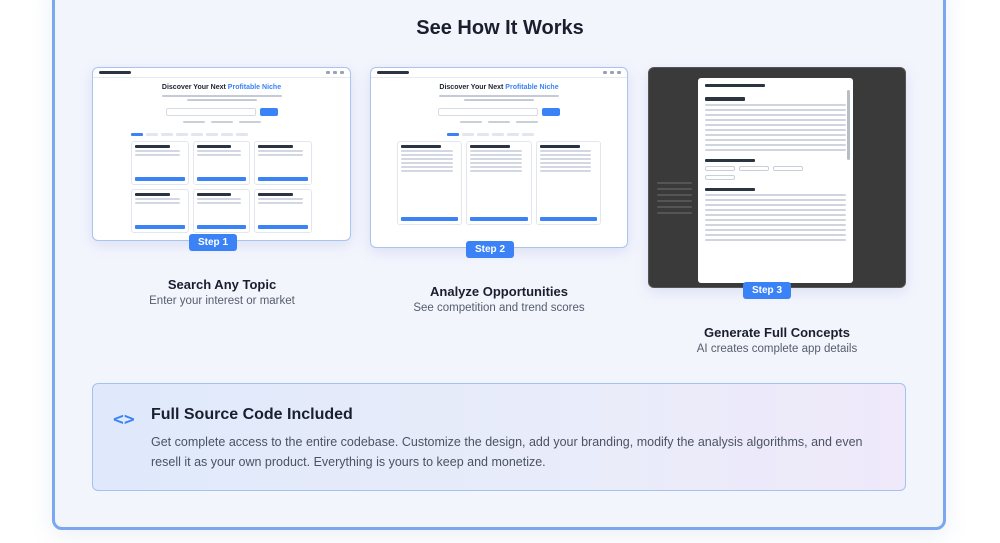 The image size is (1000, 543). Describe the element at coordinates (777, 349) in the screenshot. I see `step-3-description: AI creates complete app details` at that location.